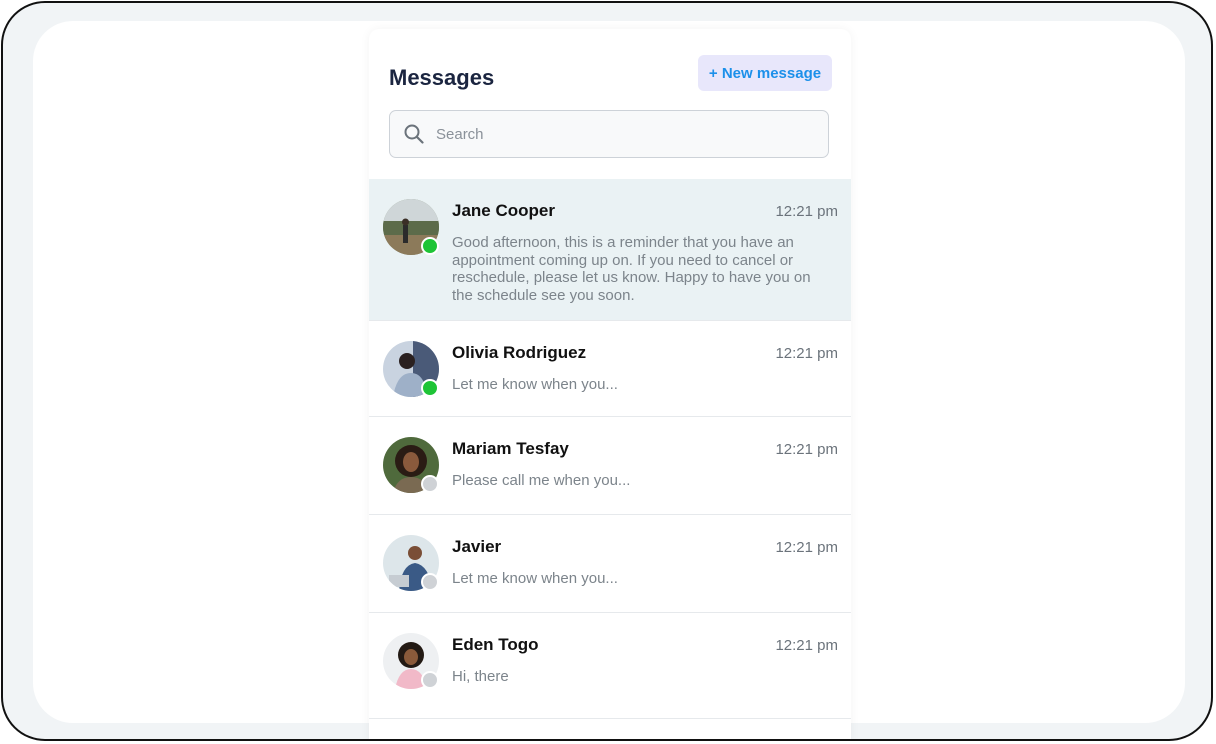  I want to click on message-preview: Hi, there, so click(480, 676).